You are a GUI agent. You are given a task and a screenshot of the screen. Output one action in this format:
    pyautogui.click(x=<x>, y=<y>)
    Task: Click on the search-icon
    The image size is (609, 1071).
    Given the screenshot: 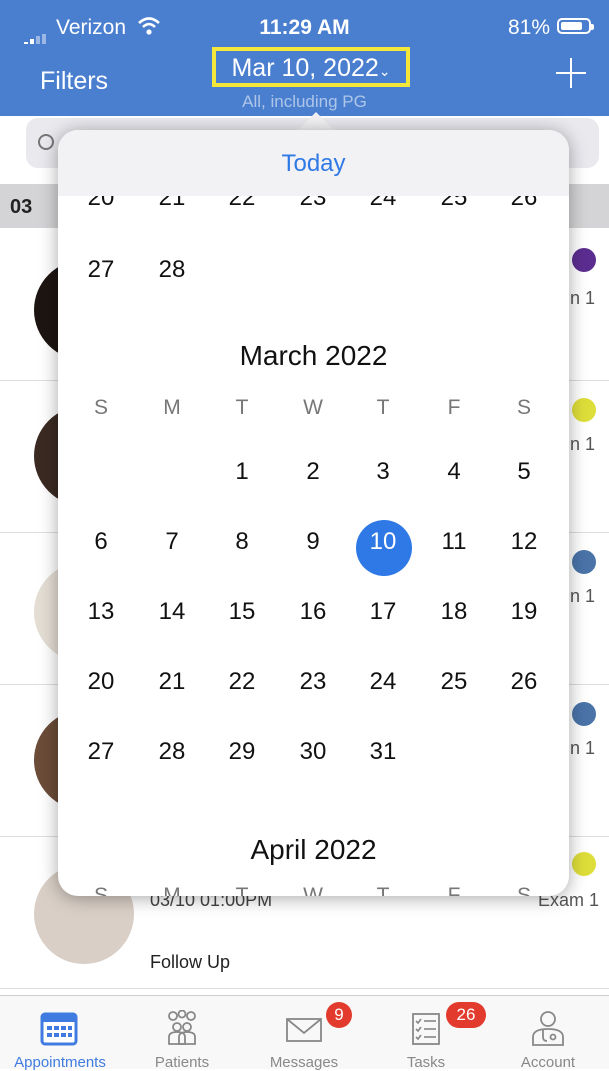 What is the action you would take?
    pyautogui.click(x=46, y=142)
    